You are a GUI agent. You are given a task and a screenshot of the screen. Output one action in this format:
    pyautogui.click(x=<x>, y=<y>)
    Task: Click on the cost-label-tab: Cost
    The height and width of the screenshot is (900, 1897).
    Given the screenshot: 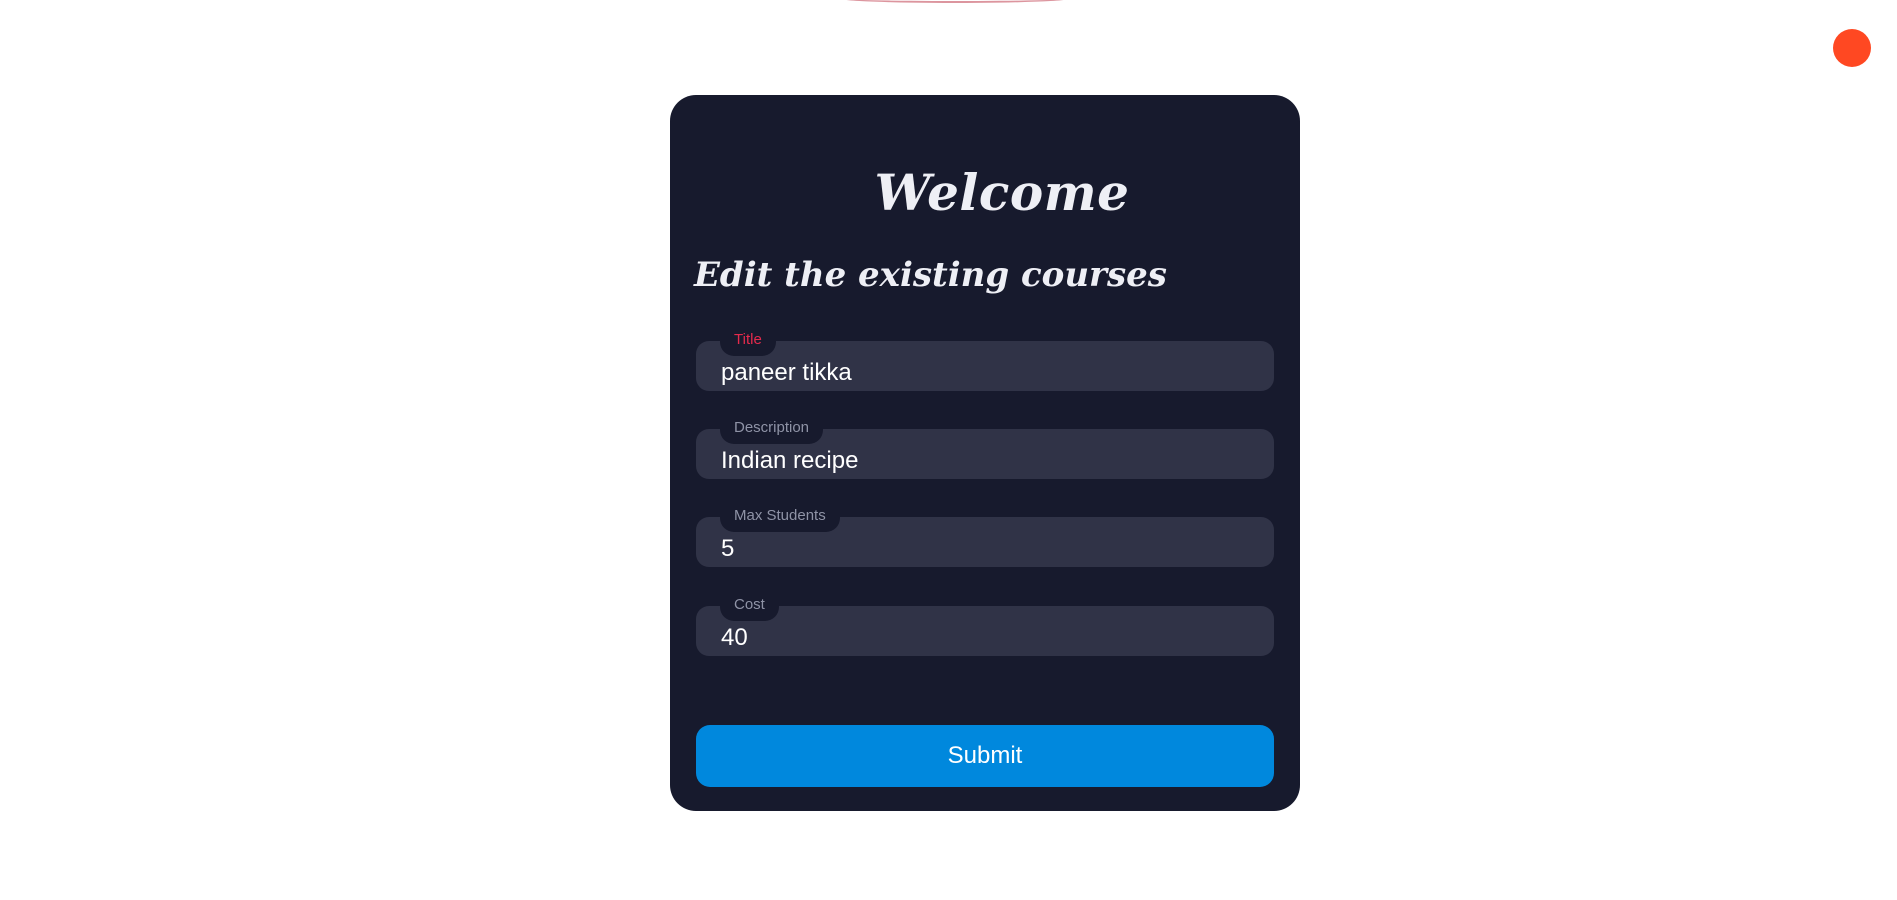 What is the action you would take?
    pyautogui.click(x=749, y=608)
    